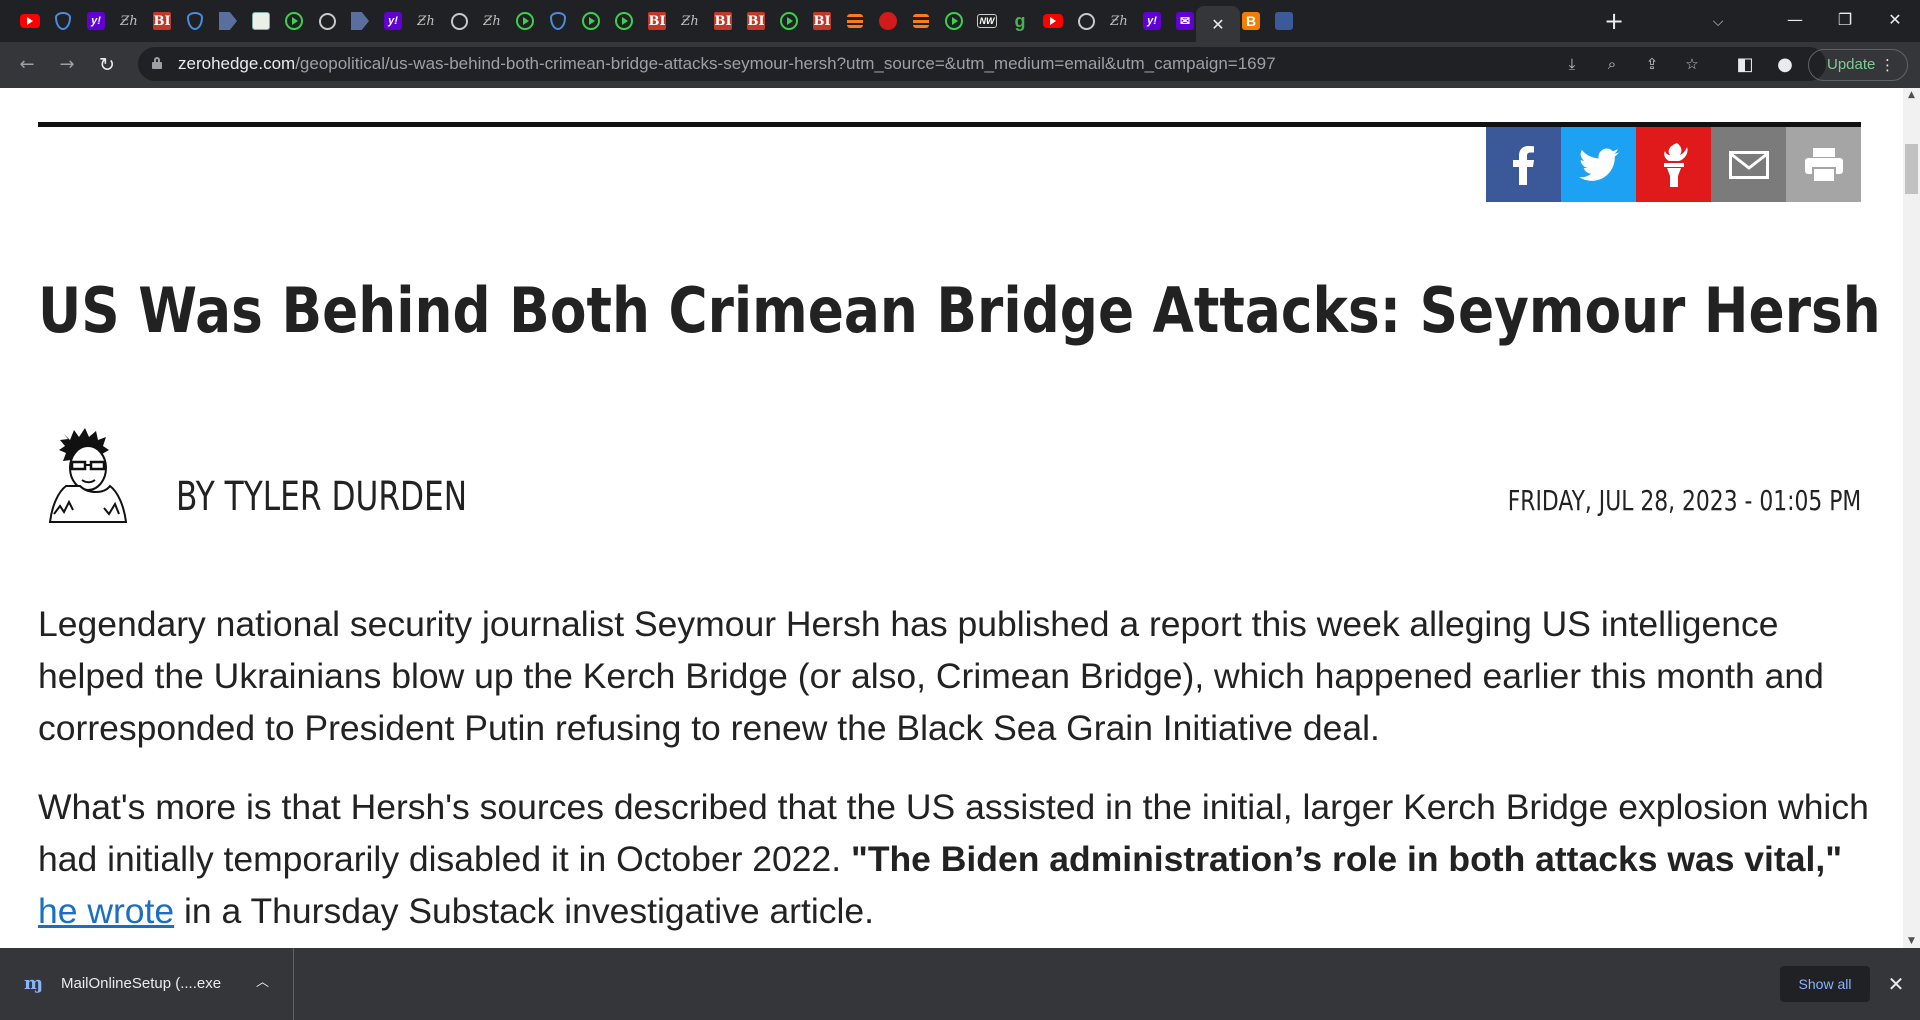  What do you see at coordinates (1684, 500) in the screenshot?
I see `publish-date: FRIDAY, JUL 28, 2023 - 01:05 PM` at bounding box center [1684, 500].